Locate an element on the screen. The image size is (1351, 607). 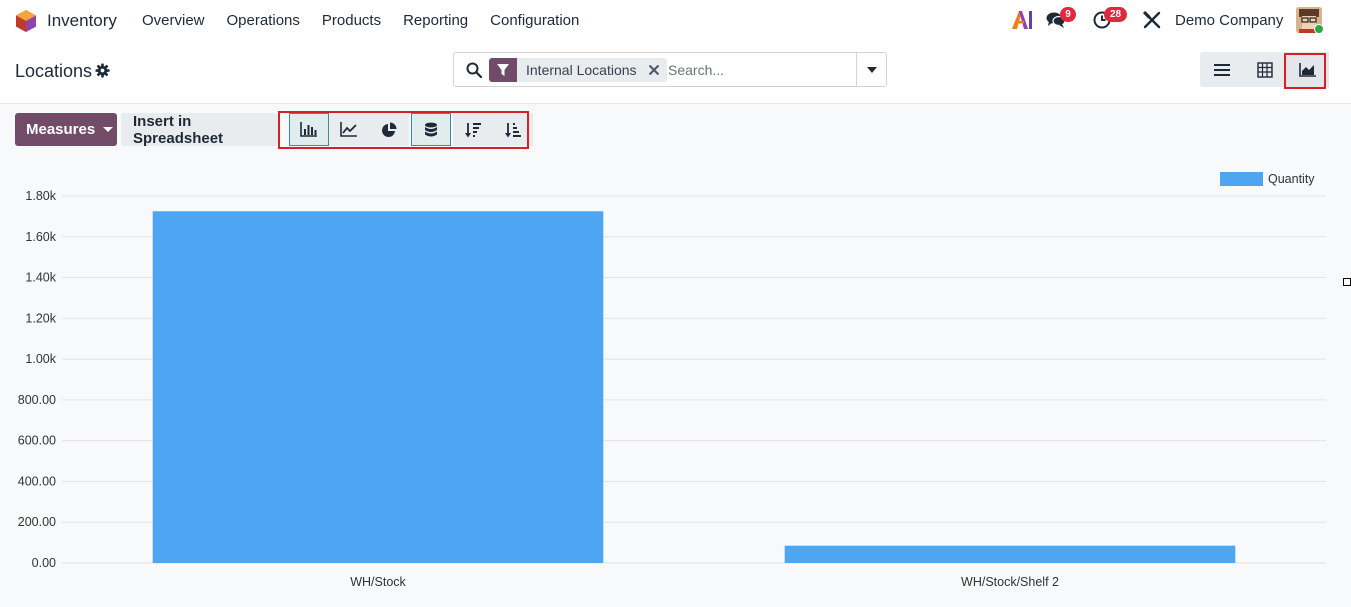
legend-swatch is located at coordinates (1241, 179).